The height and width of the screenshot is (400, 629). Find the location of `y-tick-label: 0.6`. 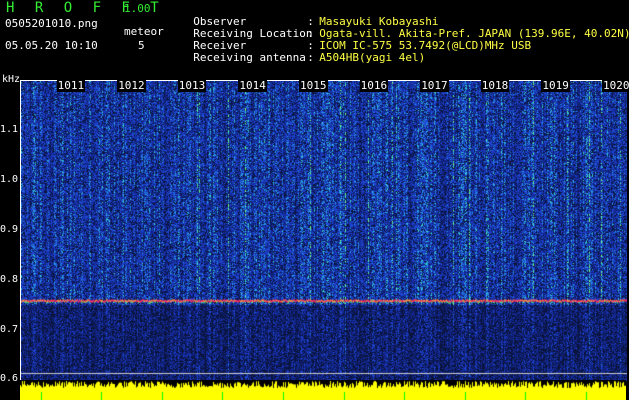

y-tick-label: 0.6 is located at coordinates (9, 378).